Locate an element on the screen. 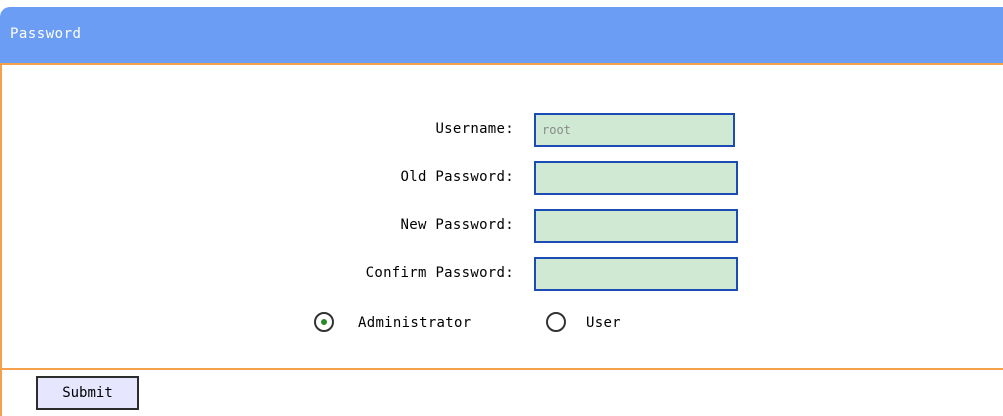 This screenshot has height=416, width=1003. new-password-field is located at coordinates (636, 226).